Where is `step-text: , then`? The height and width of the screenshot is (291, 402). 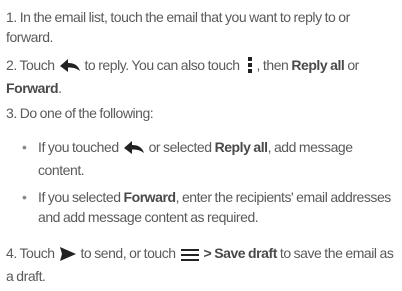 step-text: , then is located at coordinates (272, 65).